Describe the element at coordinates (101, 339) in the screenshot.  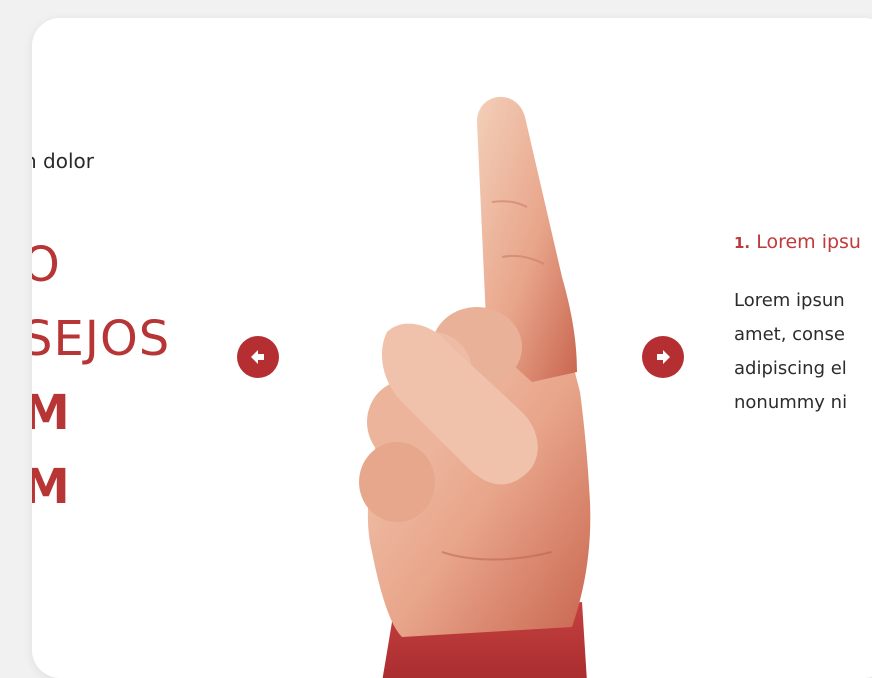
I see `headline-line-2: SEJOS` at that location.